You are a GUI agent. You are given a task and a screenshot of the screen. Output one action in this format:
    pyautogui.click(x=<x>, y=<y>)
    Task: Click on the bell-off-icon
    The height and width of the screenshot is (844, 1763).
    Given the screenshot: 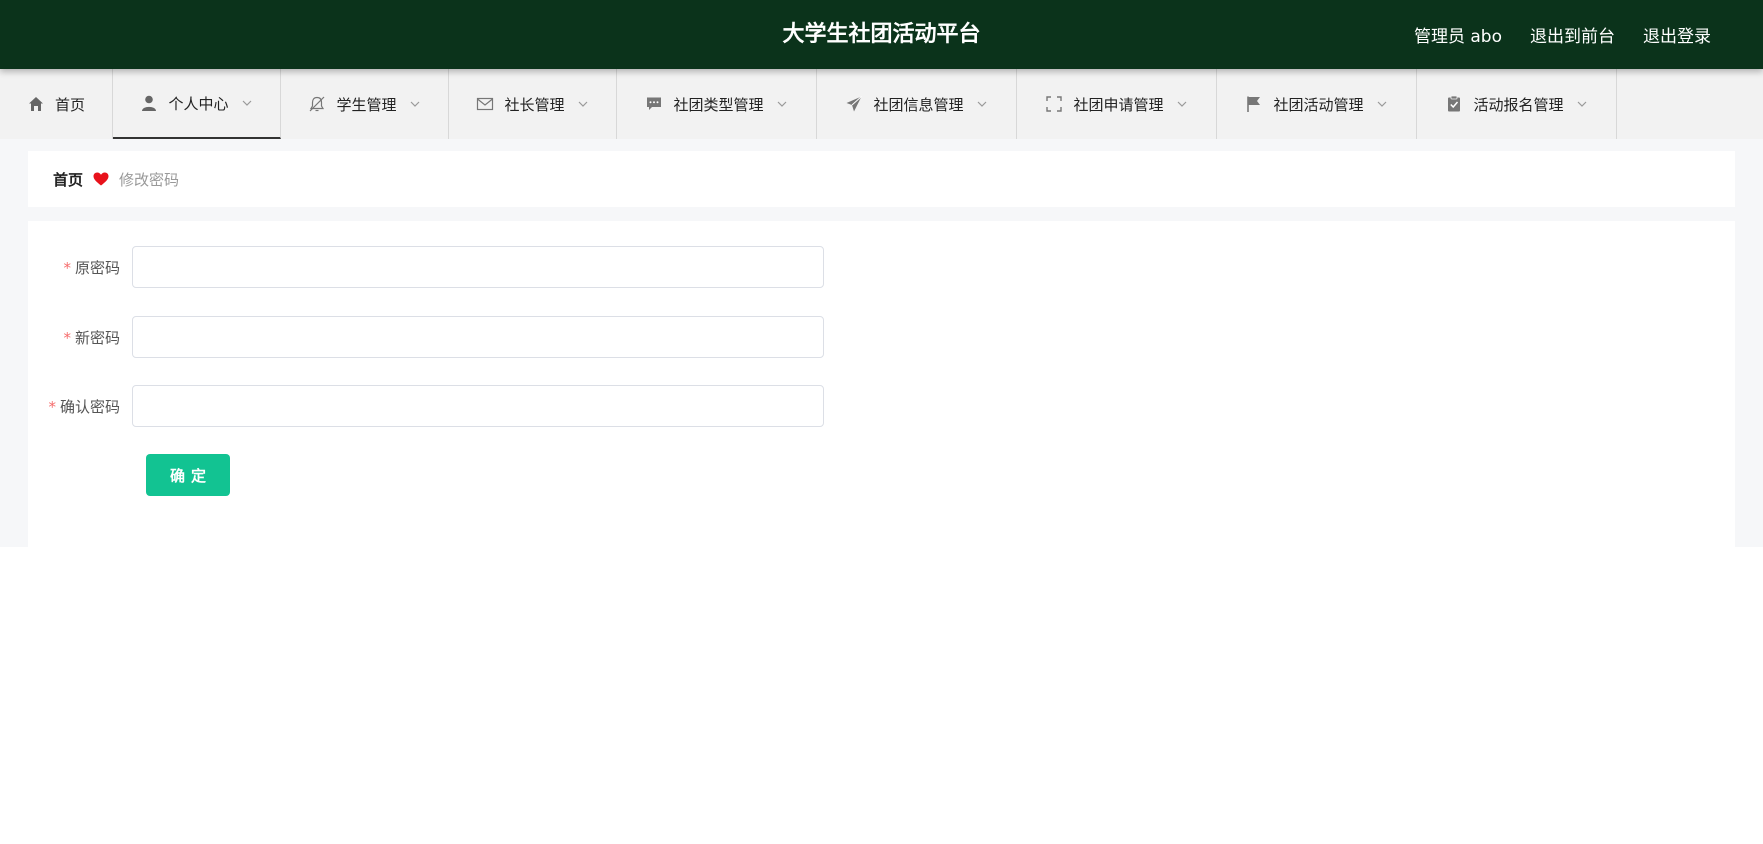 What is the action you would take?
    pyautogui.click(x=317, y=104)
    